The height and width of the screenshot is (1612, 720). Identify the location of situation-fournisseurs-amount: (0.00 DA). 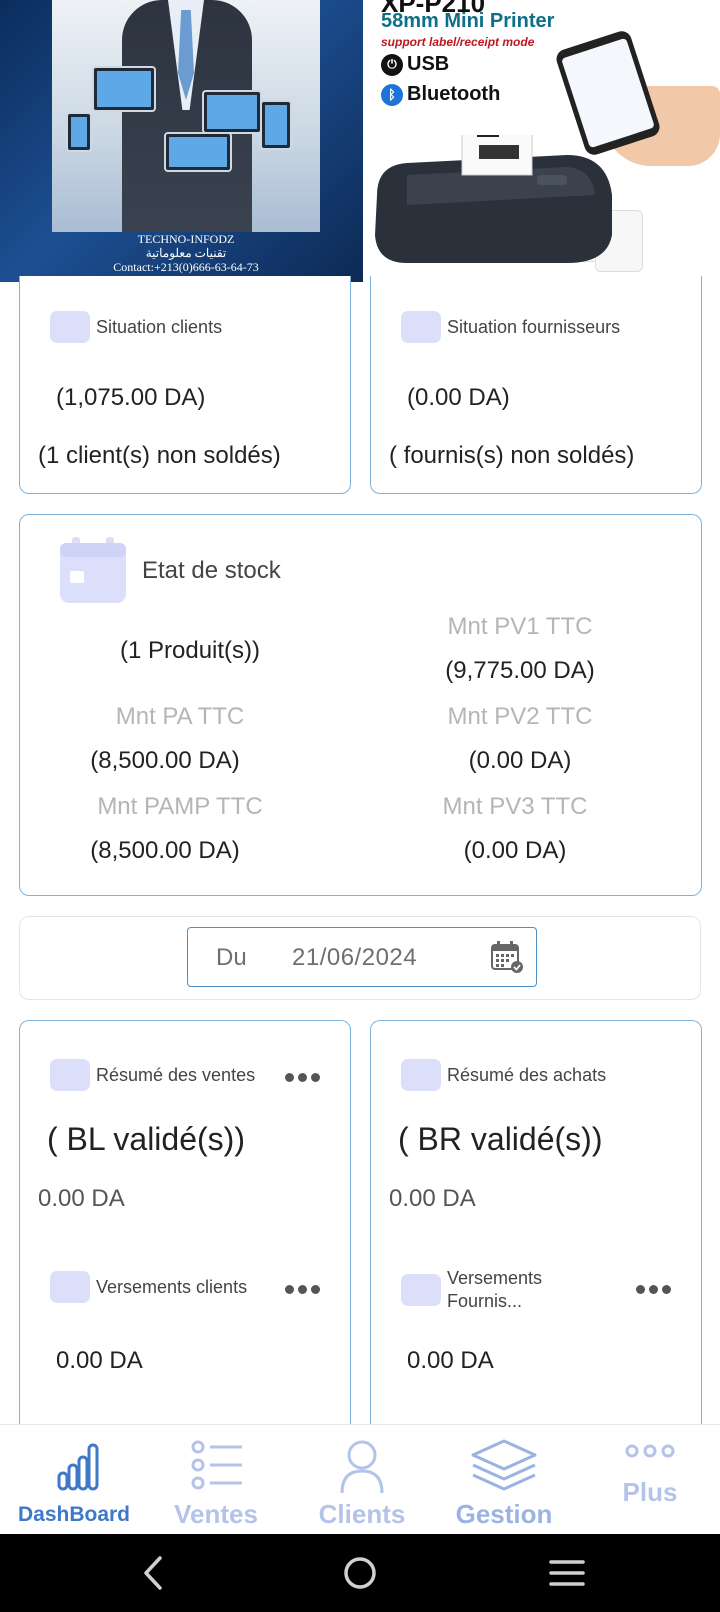
(458, 397).